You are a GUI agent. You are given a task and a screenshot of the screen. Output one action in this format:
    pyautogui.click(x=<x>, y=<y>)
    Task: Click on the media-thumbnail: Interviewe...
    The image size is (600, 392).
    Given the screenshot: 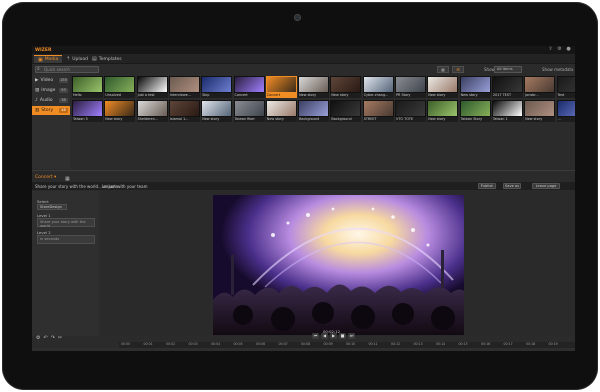 What is the action you would take?
    pyautogui.click(x=184, y=87)
    